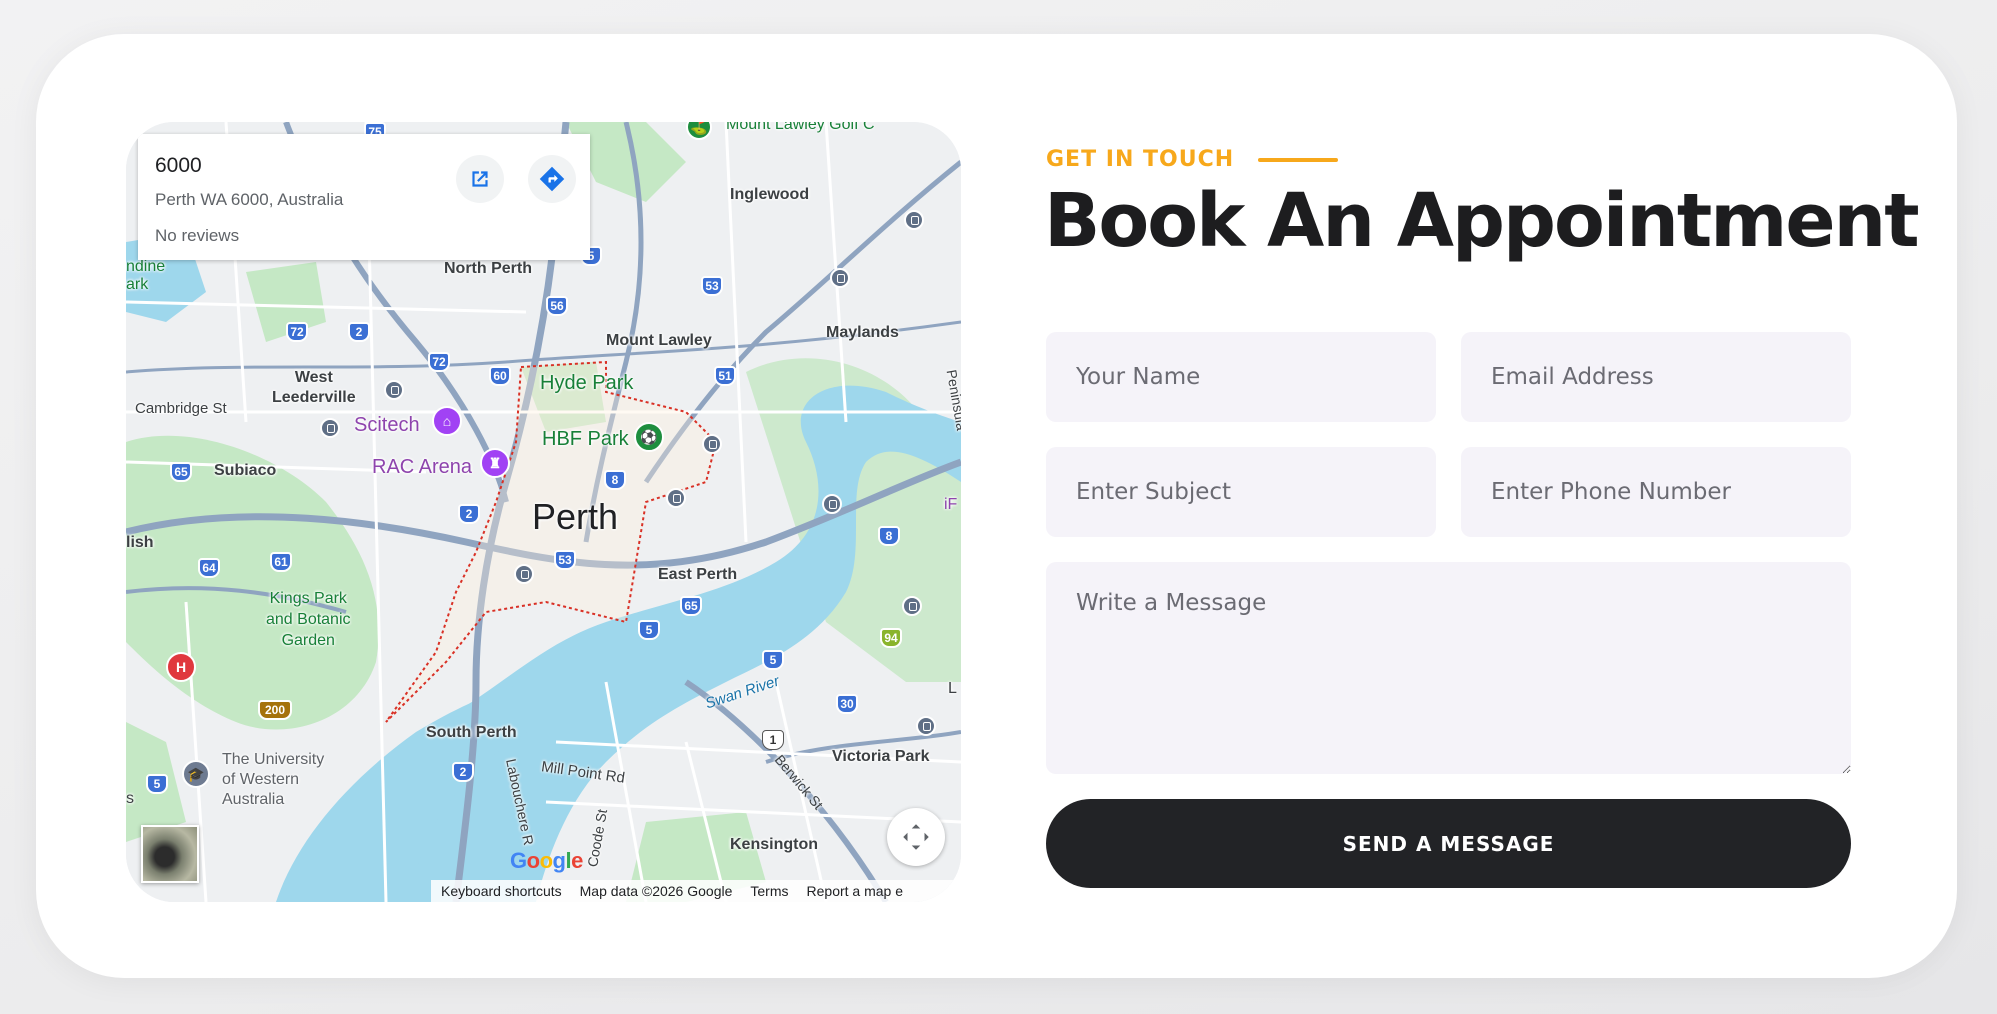 Image resolution: width=1997 pixels, height=1014 pixels. I want to click on terms-link: Terms, so click(769, 891).